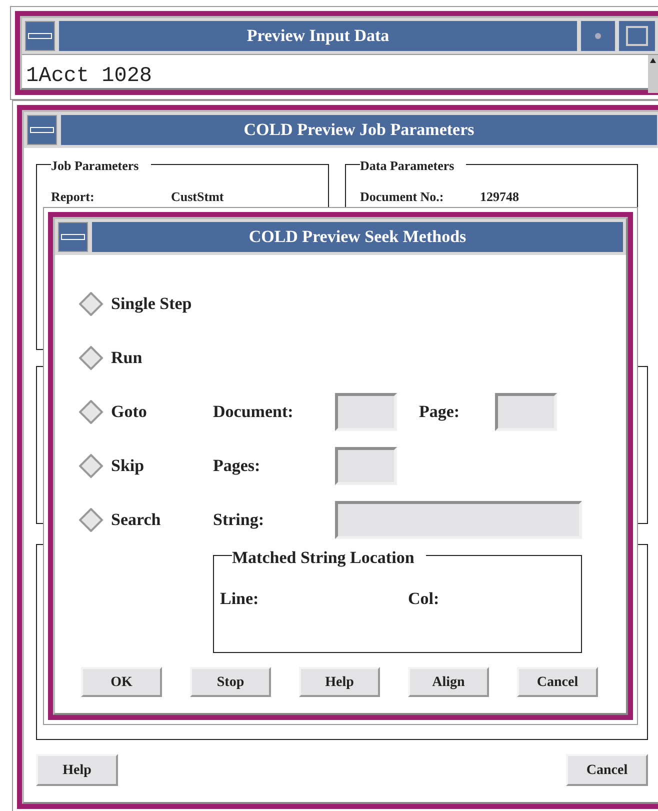 The image size is (658, 811). What do you see at coordinates (499, 197) in the screenshot?
I see `field-value: 129748` at bounding box center [499, 197].